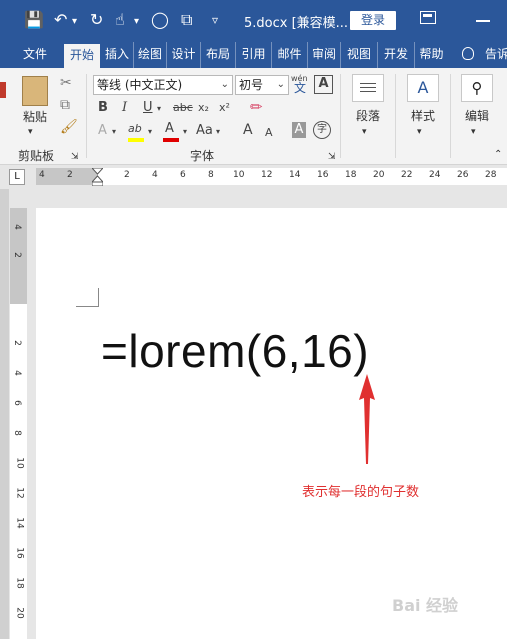 Image resolution: width=507 pixels, height=639 pixels. I want to click on underline-dropdown-icon: ▾, so click(159, 109).